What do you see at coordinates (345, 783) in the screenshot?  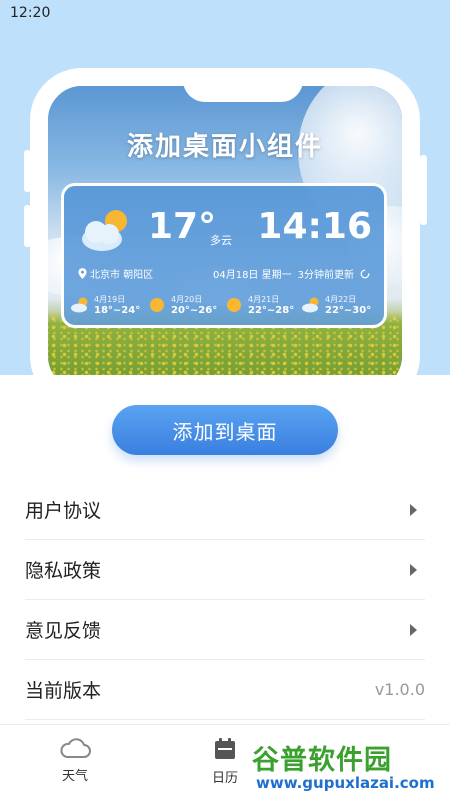 I see `watermark-url: www.gupuxlazai.com` at bounding box center [345, 783].